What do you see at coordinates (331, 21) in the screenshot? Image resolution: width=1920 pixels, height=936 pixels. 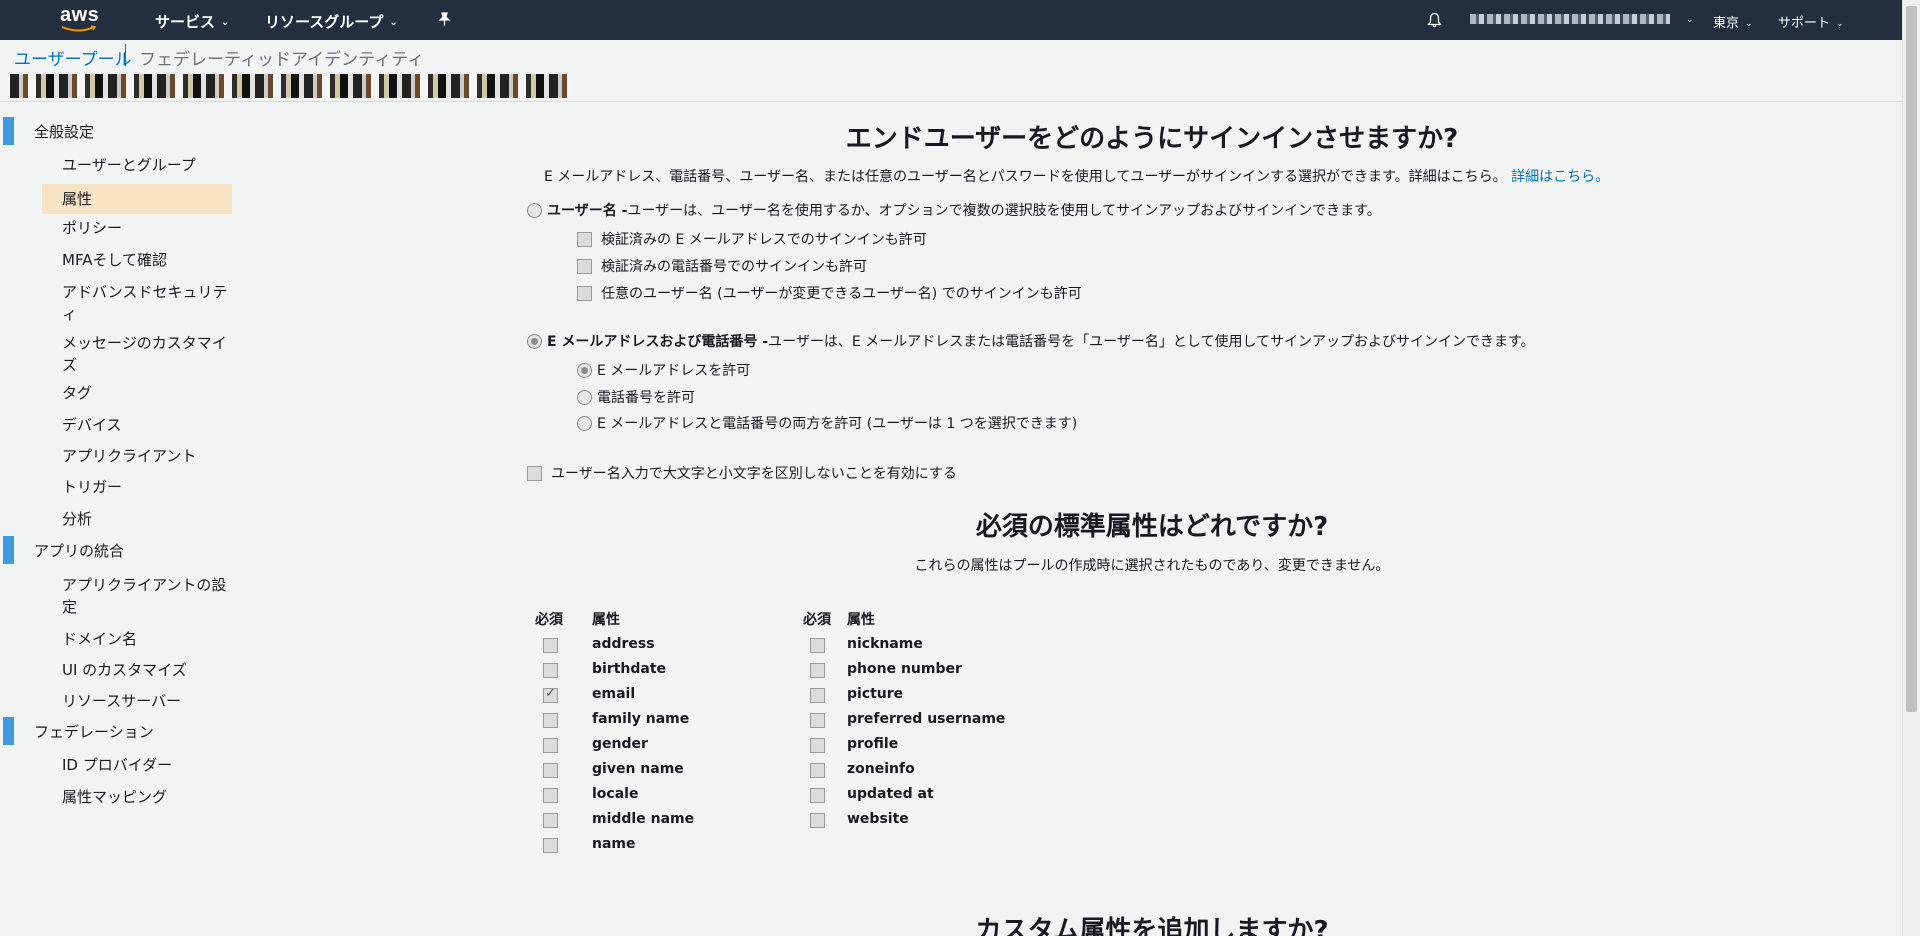 I see `resource-groups-menu: リソースグループ ⌄` at bounding box center [331, 21].